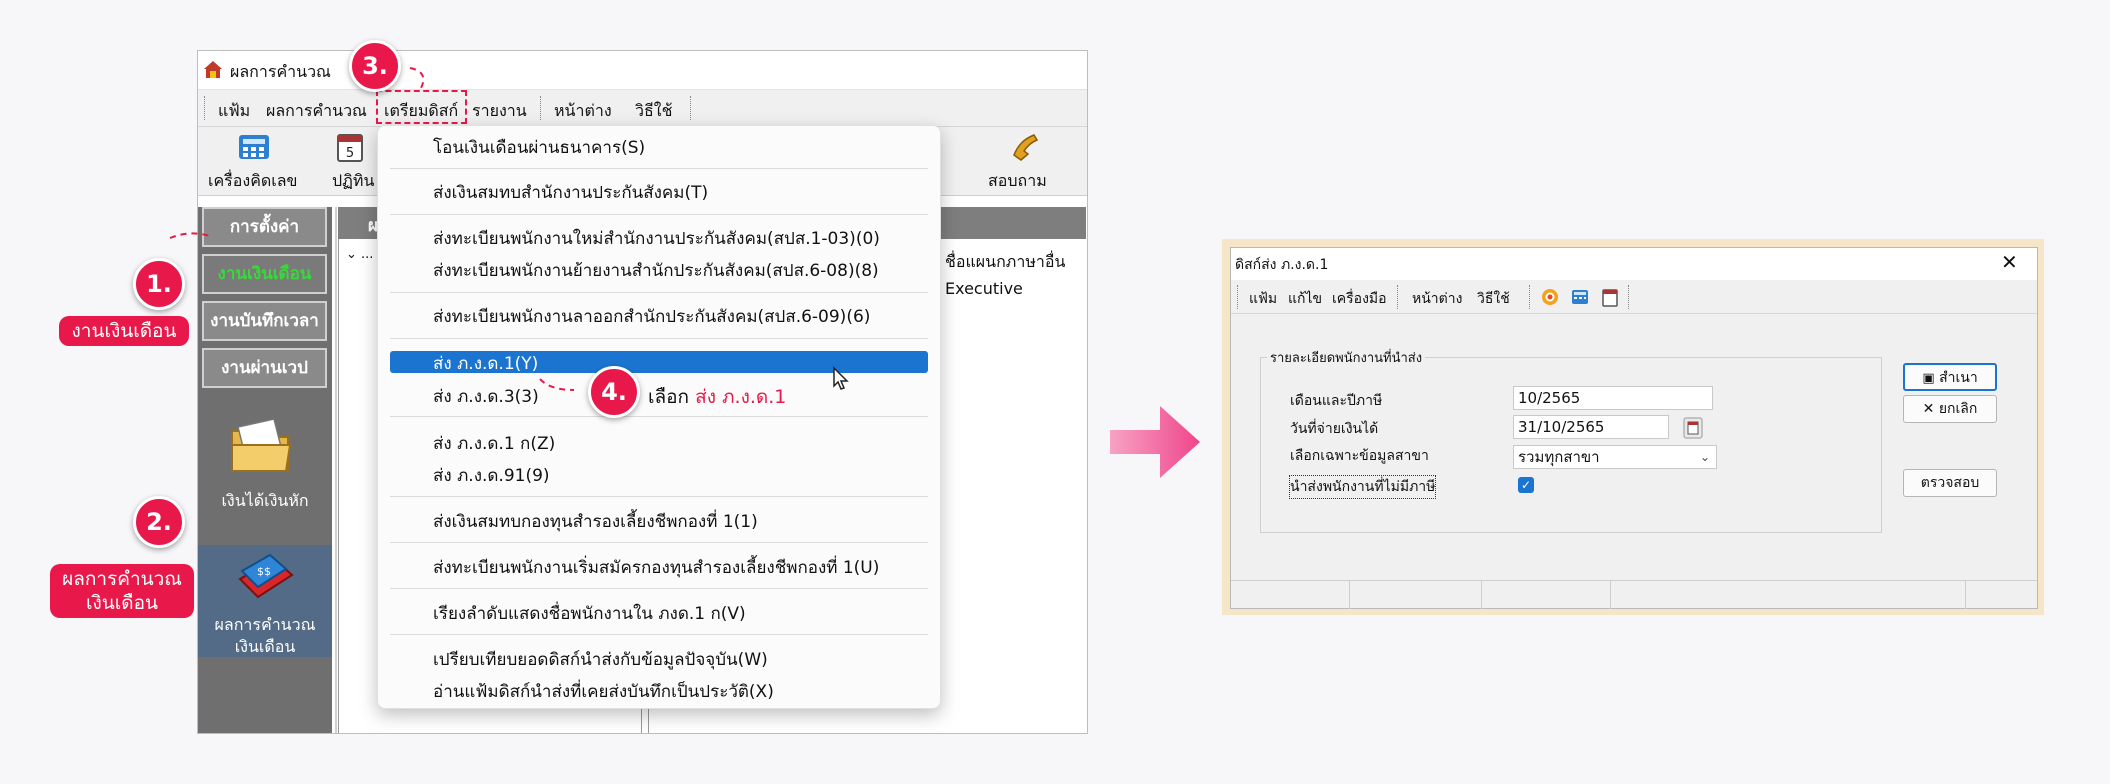  I want to click on cell-executive: Executive, so click(984, 288).